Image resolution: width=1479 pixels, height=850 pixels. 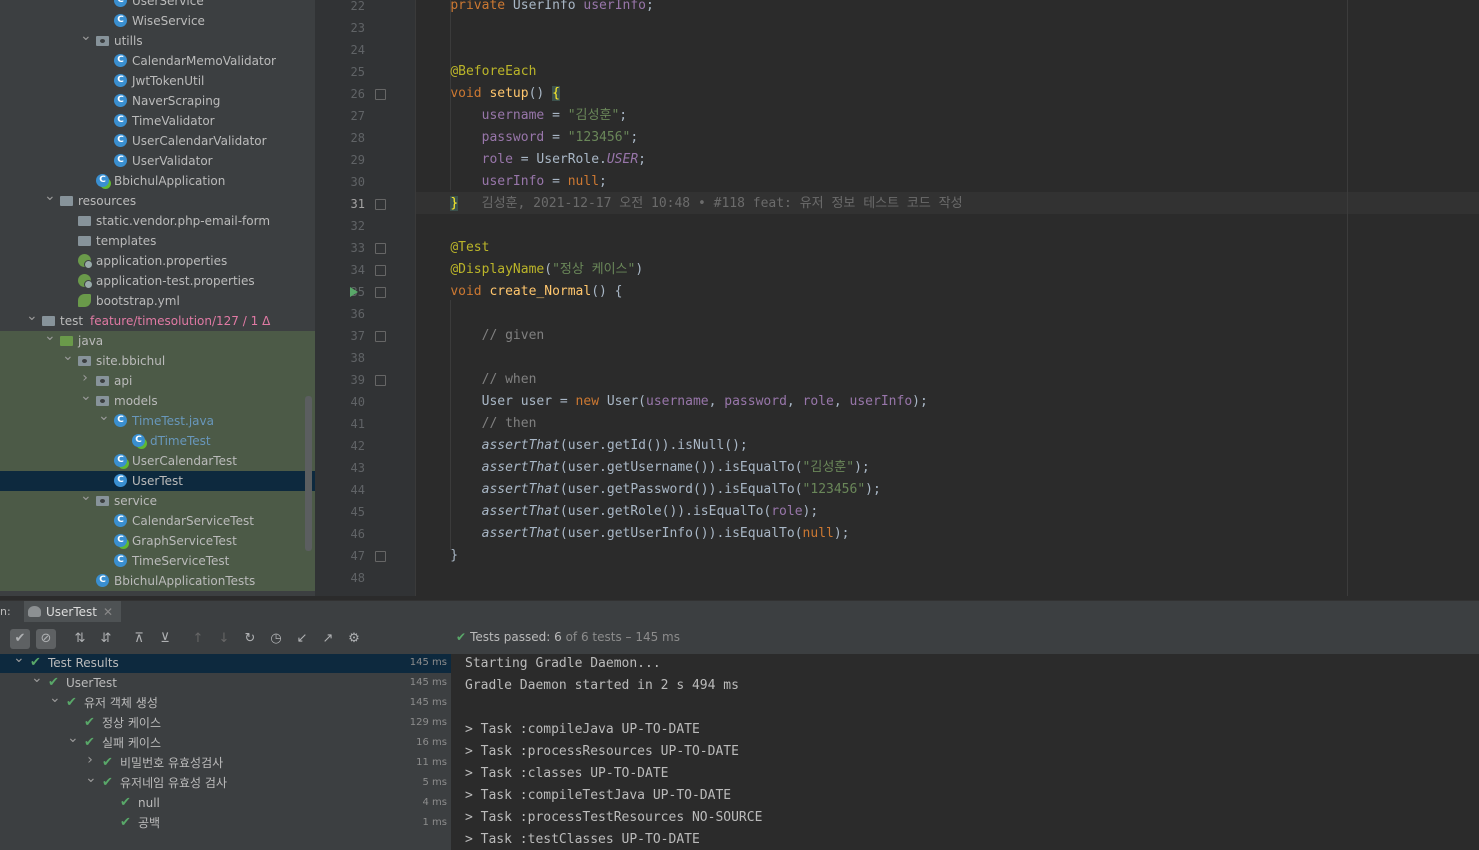 What do you see at coordinates (225, 663) in the screenshot?
I see `test-result-row: ⌄ ✔ Test Results 145 ms` at bounding box center [225, 663].